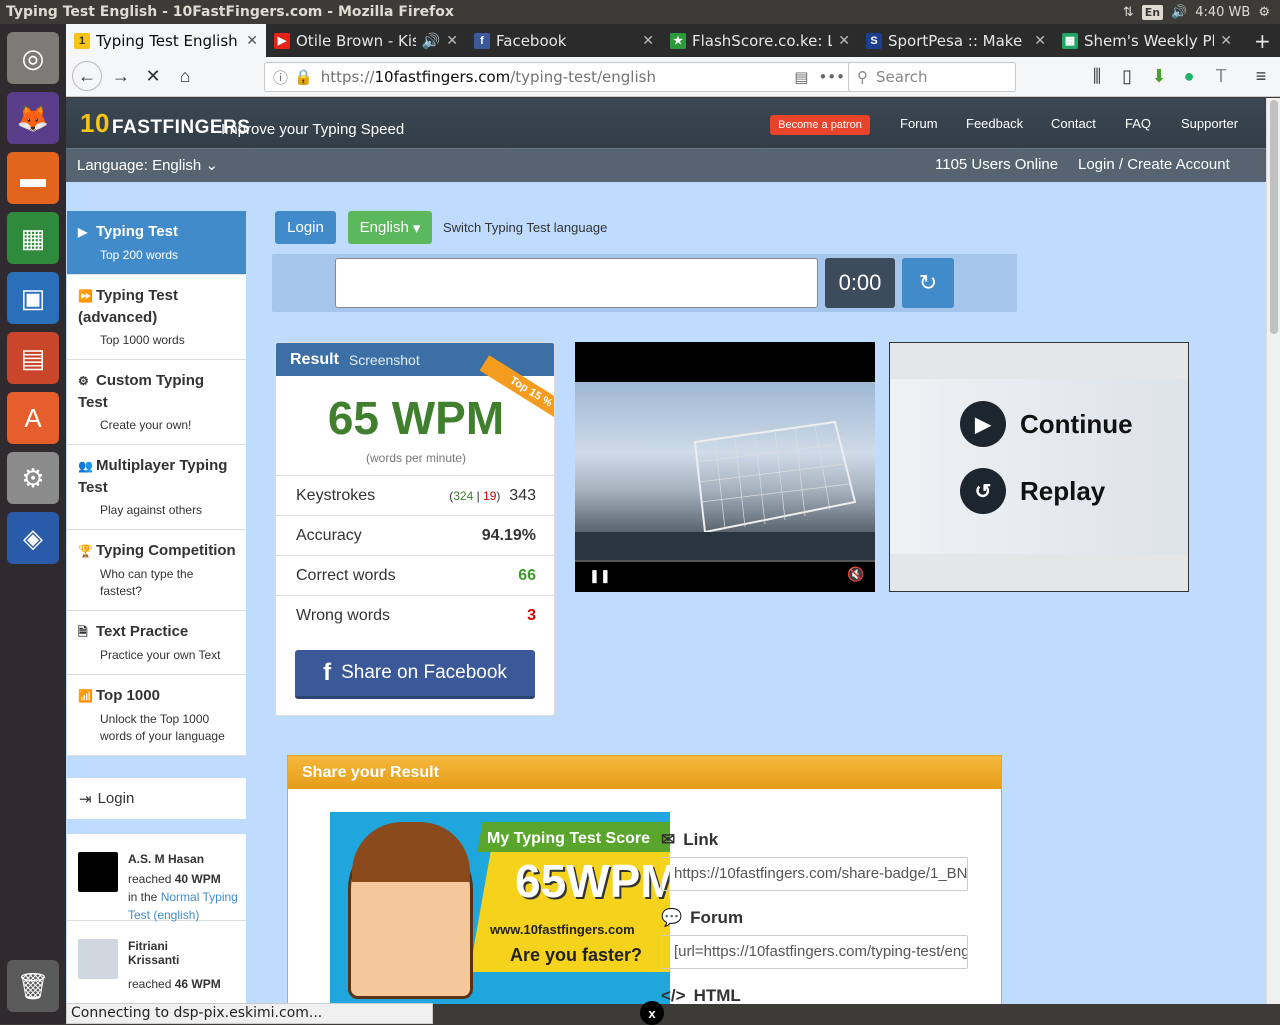 Image resolution: width=1280 pixels, height=1025 pixels. What do you see at coordinates (33, 418) in the screenshot?
I see `software-center-icon: A` at bounding box center [33, 418].